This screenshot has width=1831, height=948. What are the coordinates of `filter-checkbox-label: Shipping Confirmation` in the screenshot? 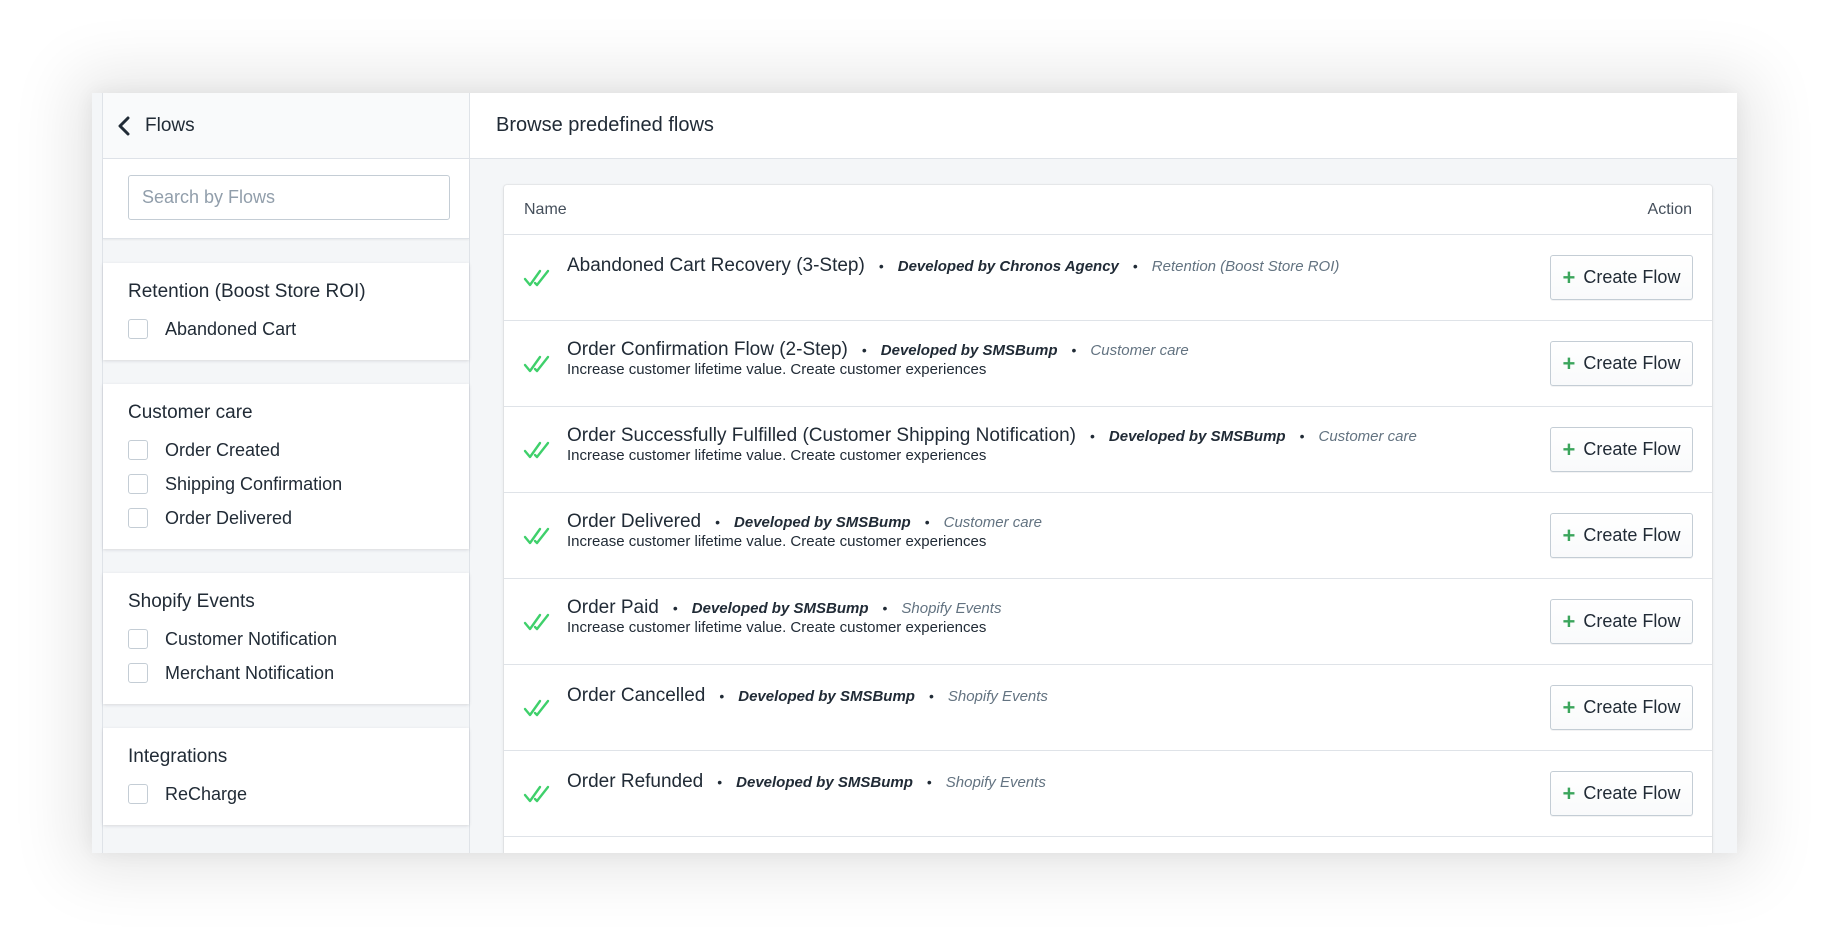 It's located at (254, 483).